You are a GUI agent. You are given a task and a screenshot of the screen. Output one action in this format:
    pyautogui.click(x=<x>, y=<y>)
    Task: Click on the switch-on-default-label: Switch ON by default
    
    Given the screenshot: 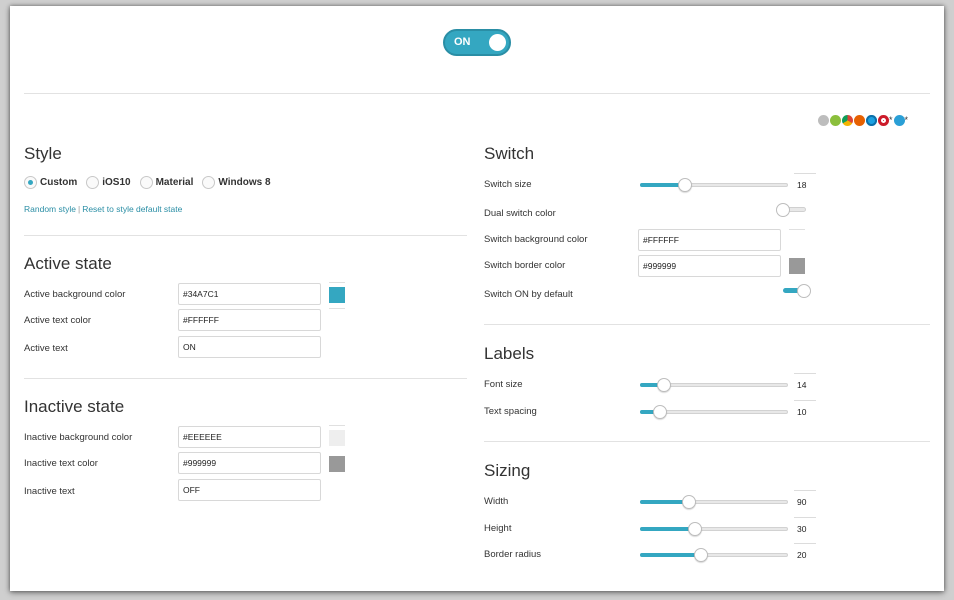 What is the action you would take?
    pyautogui.click(x=528, y=294)
    